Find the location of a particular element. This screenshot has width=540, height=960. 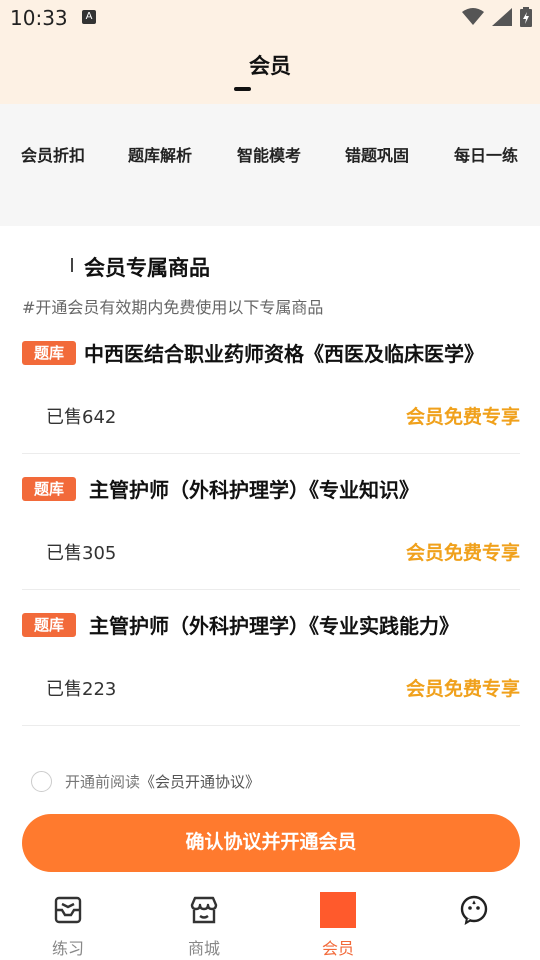

product-sold-count: 已售223 is located at coordinates (81, 689).